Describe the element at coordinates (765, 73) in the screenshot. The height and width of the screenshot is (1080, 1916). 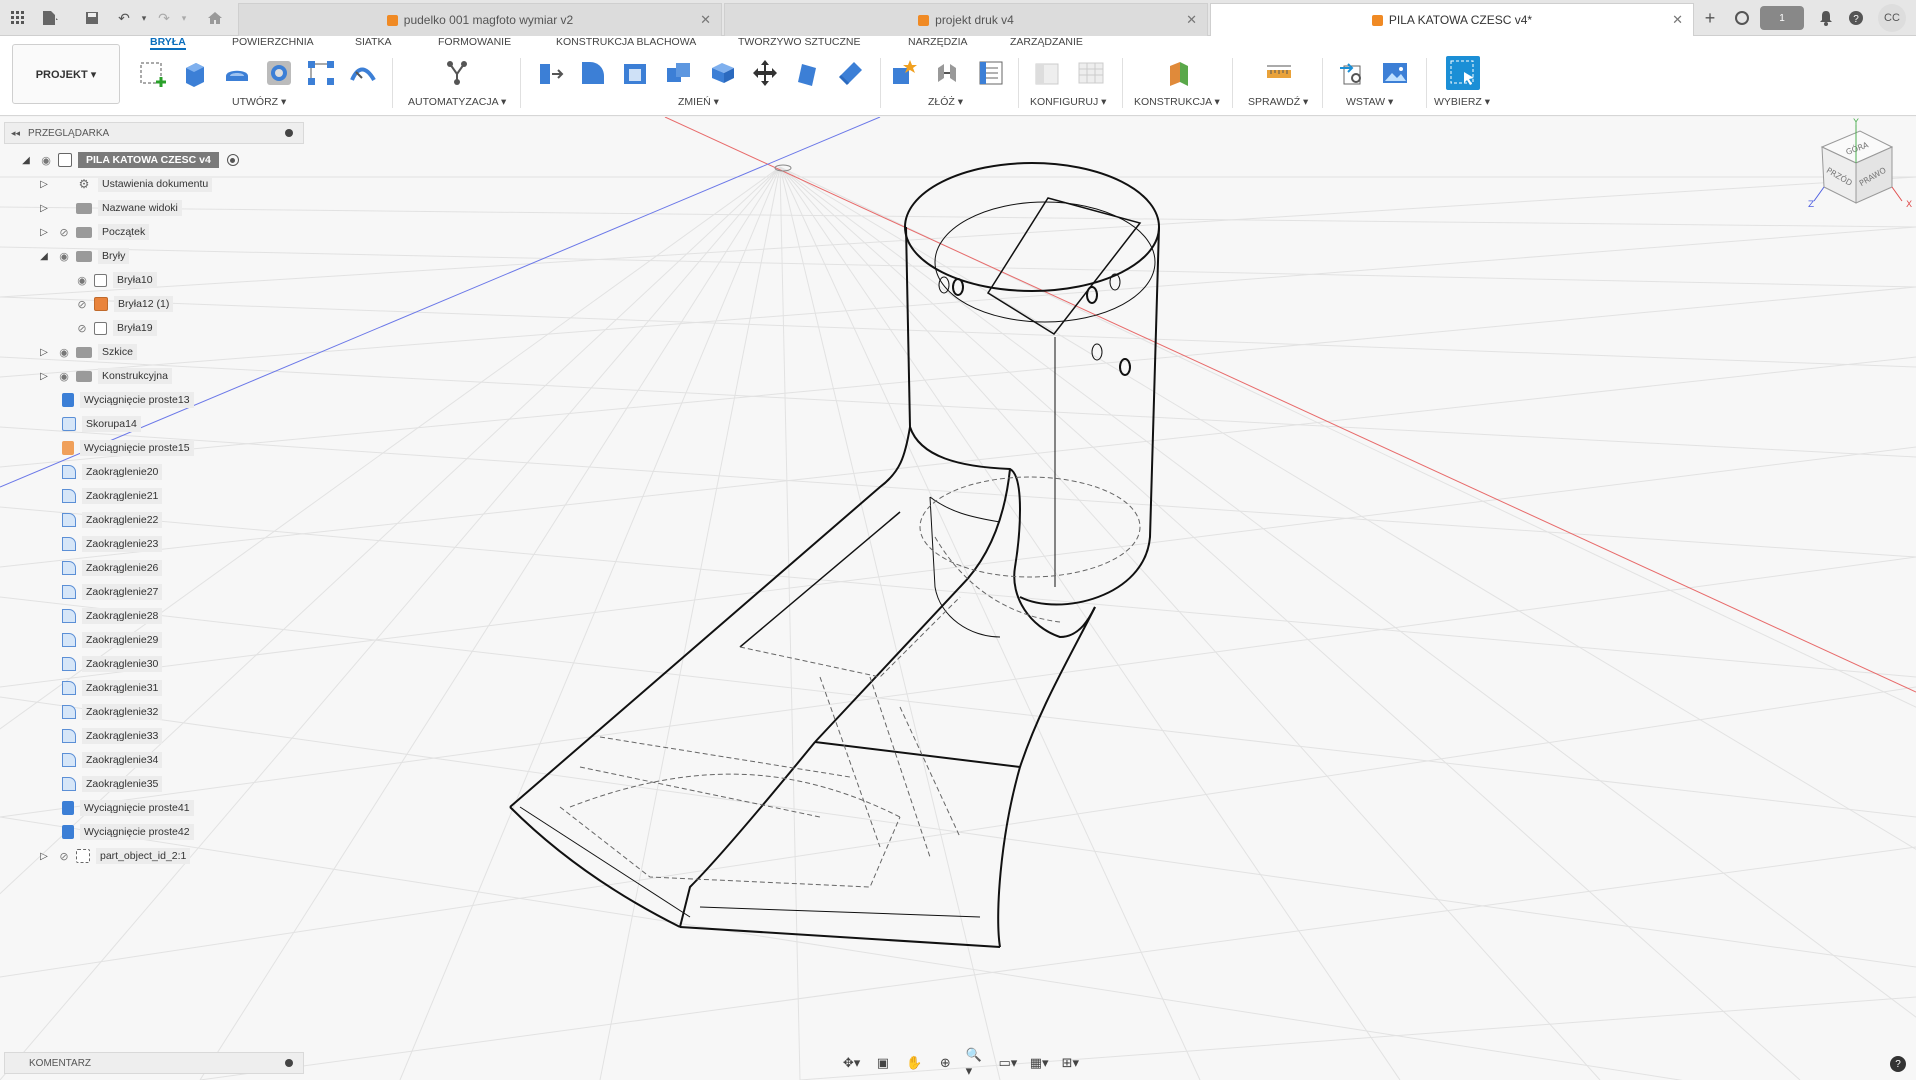
I see `move-icon` at that location.